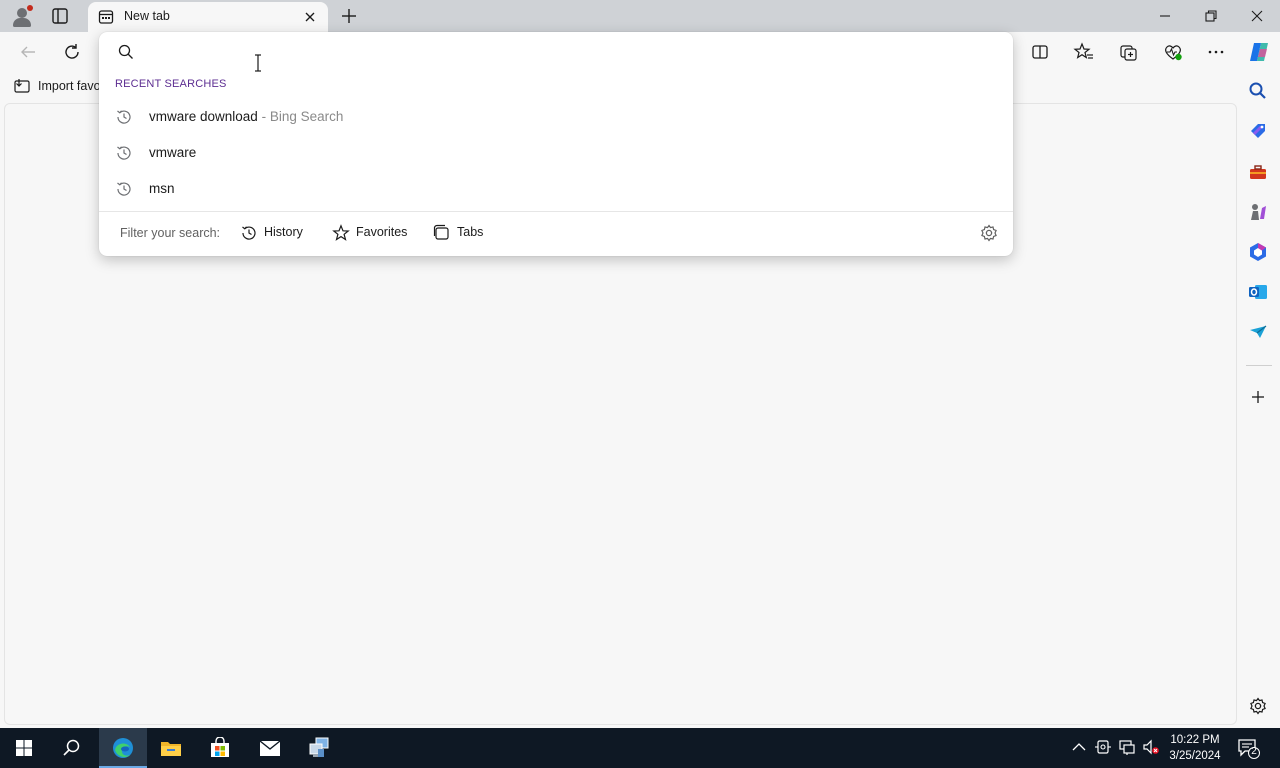  What do you see at coordinates (556, 211) in the screenshot?
I see `dropdown-divider` at bounding box center [556, 211].